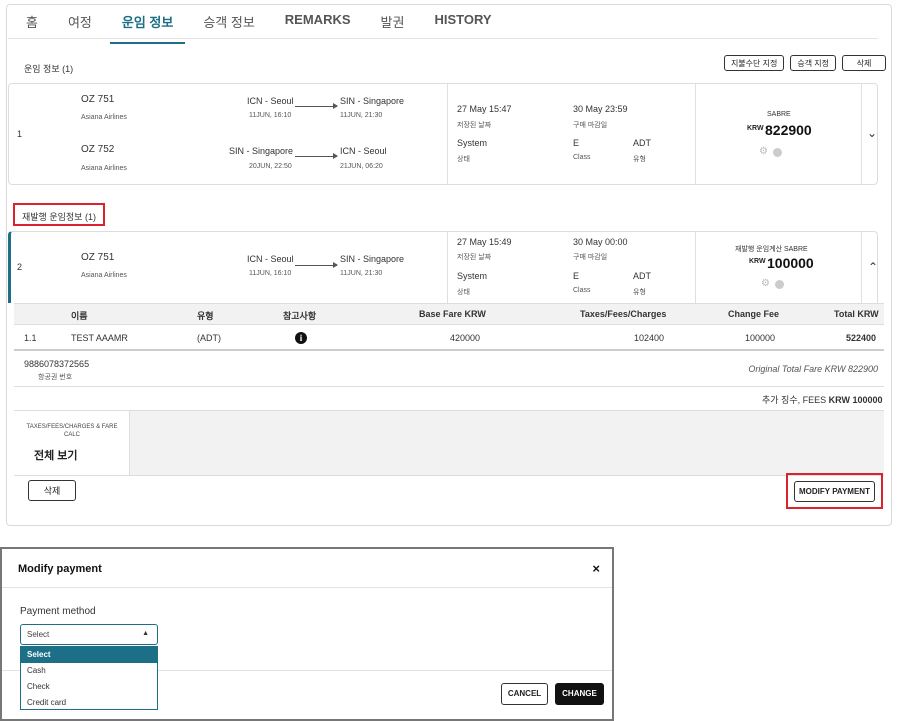  What do you see at coordinates (52, 490) in the screenshot?
I see `delete-button: 삭제` at bounding box center [52, 490].